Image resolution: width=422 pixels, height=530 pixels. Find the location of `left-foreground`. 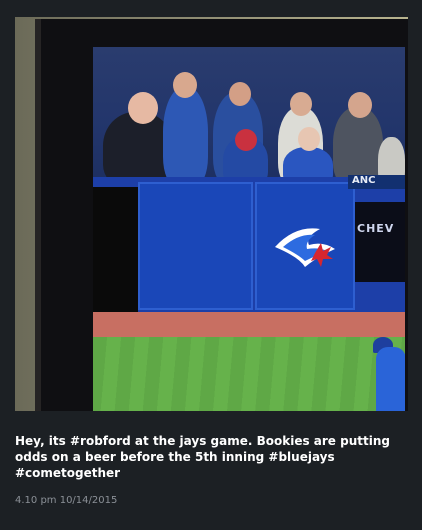

left-foreground is located at coordinates (115, 257).